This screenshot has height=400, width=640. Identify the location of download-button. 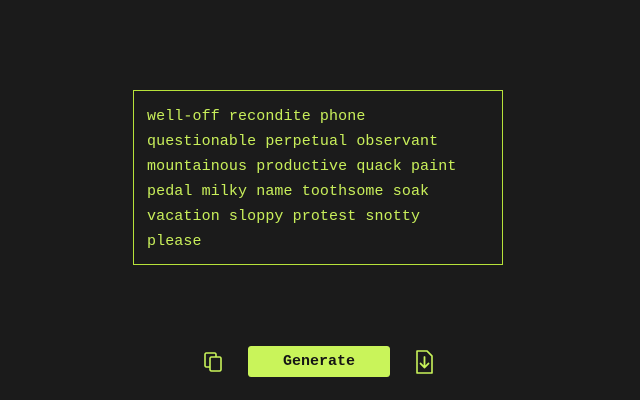
(424, 361).